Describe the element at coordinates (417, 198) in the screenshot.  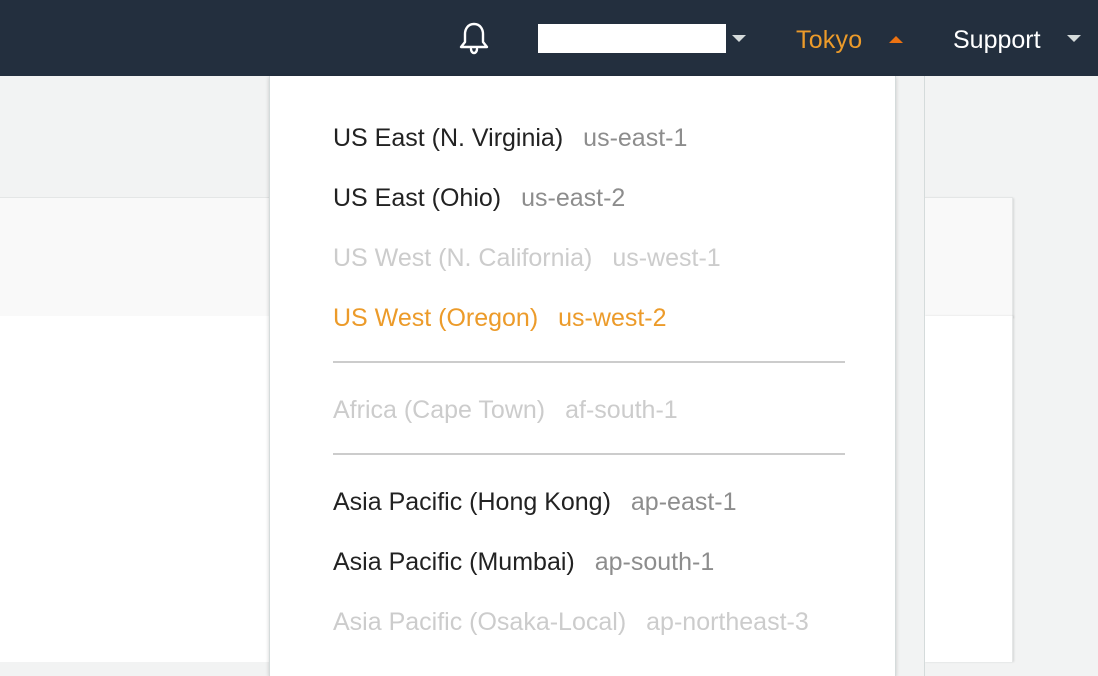
I see `region-option-name: US East (Ohio)` at that location.